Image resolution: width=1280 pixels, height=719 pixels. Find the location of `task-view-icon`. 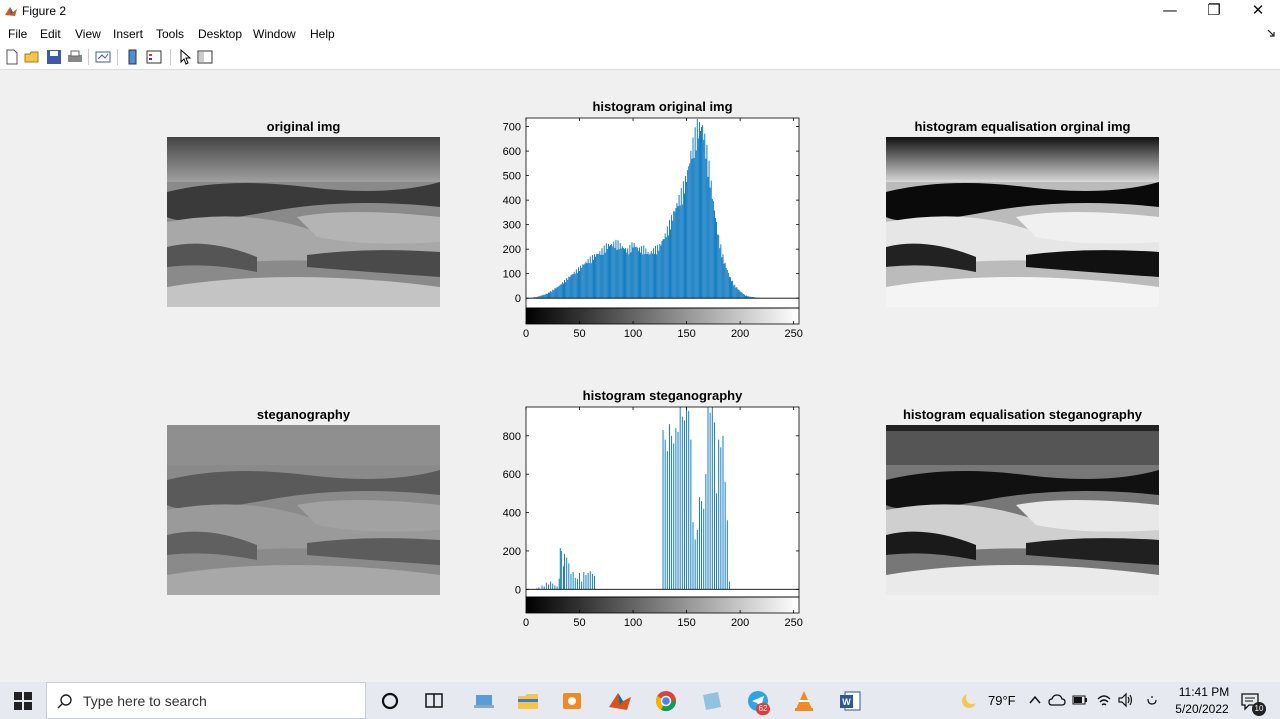

task-view-icon is located at coordinates (434, 701).